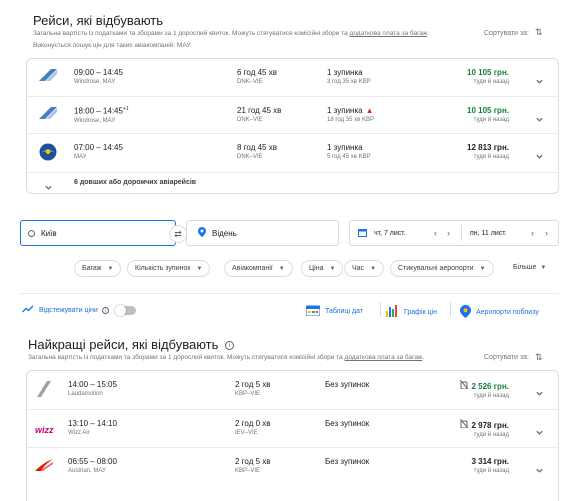  What do you see at coordinates (450, 309) in the screenshot?
I see `tool-divider` at bounding box center [450, 309].